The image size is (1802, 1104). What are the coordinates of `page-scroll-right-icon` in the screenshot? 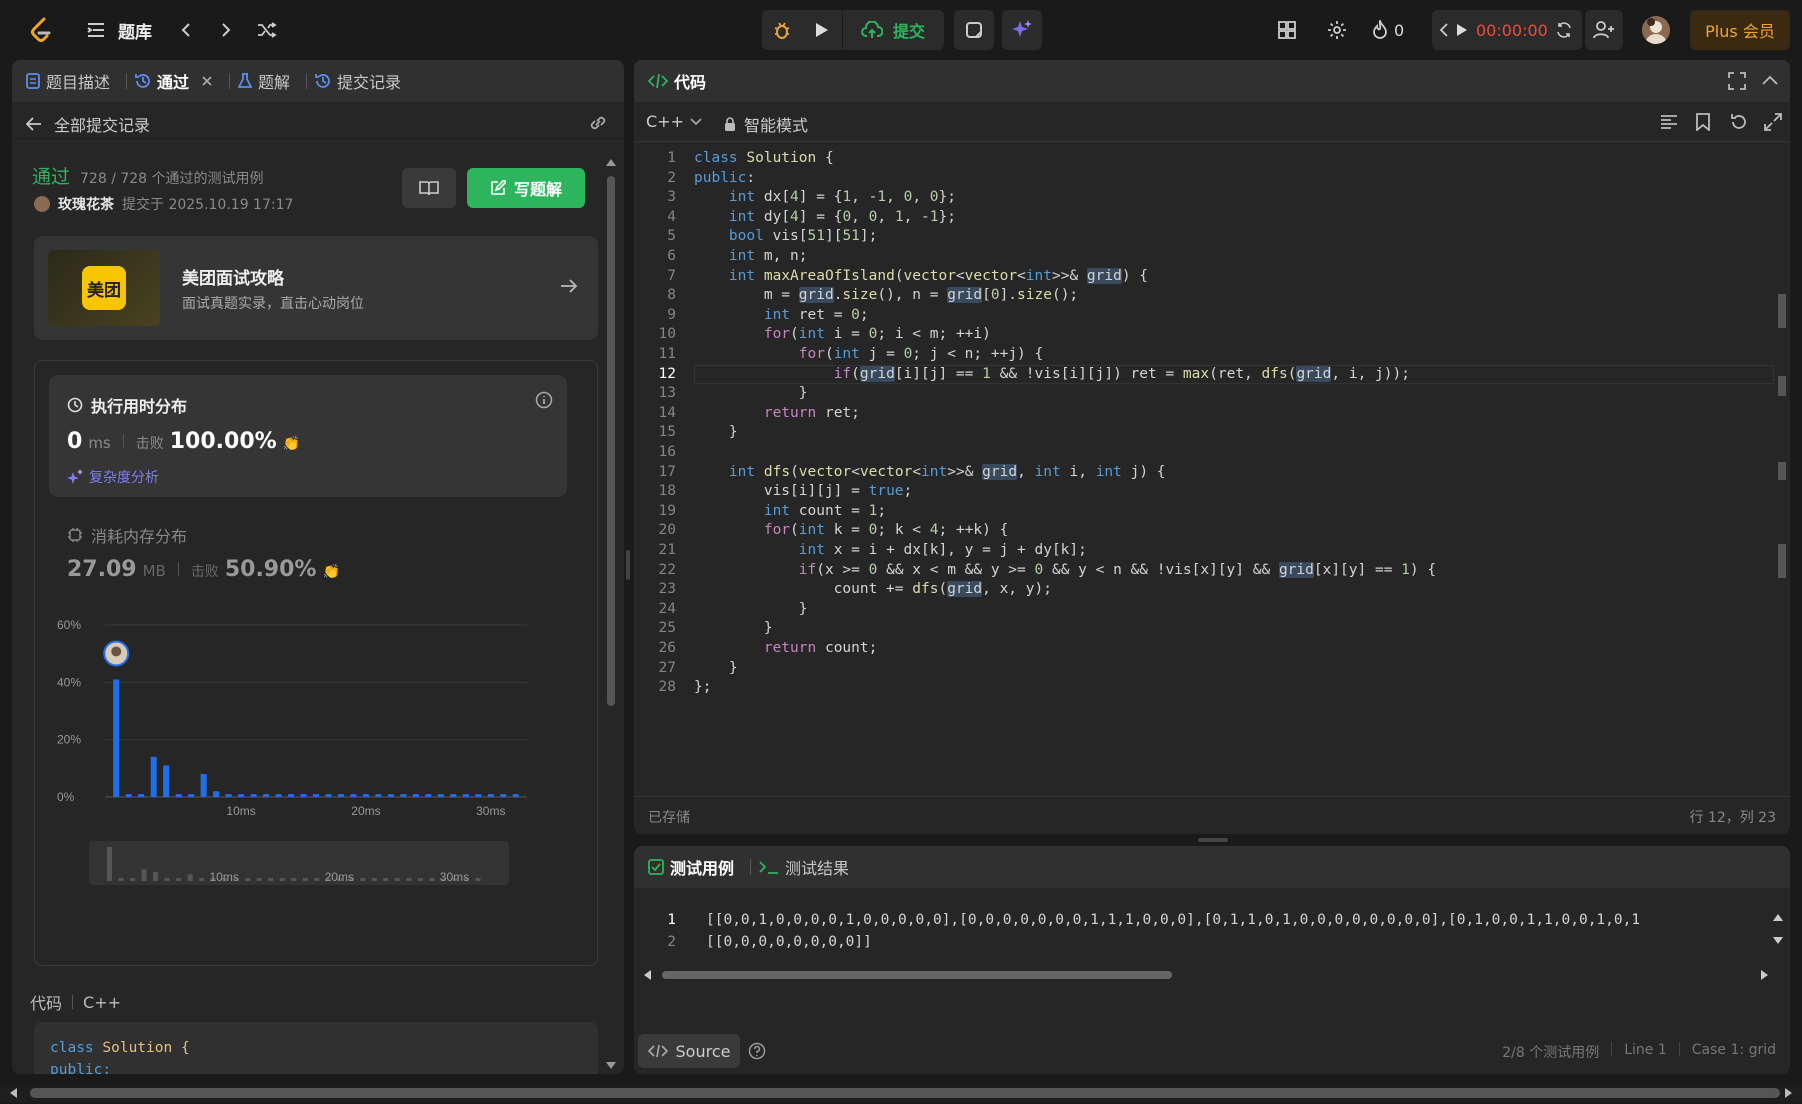 It's located at (1789, 1093).